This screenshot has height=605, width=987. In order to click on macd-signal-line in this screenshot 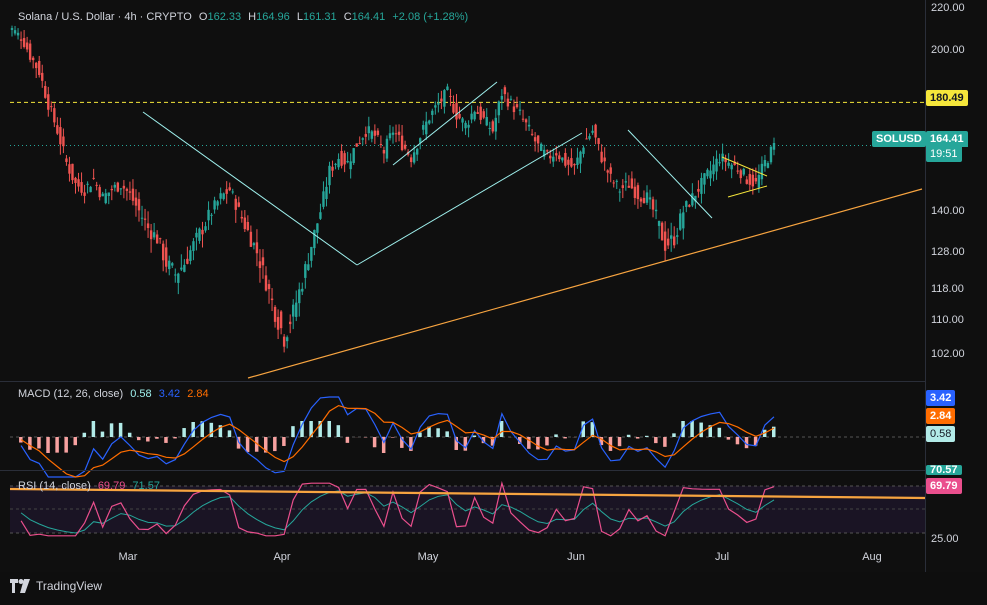, I will do `click(397, 441)`.